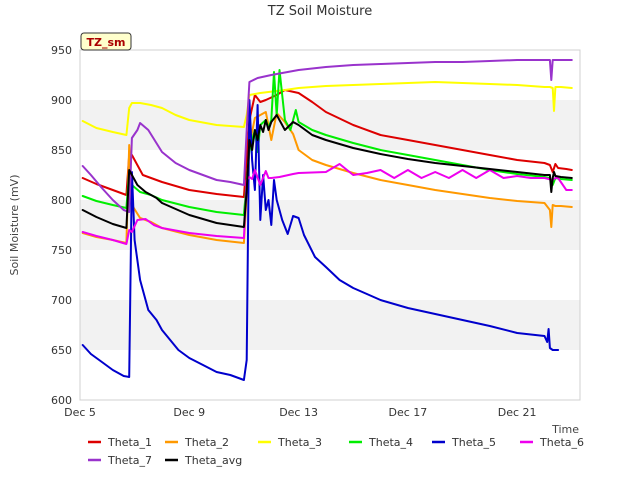 The width and height of the screenshot is (640, 480). I want to click on x-axis-ticks: Dec 5 Dec 9 Dec 13 Dec 17 Dec 21, so click(300, 412).